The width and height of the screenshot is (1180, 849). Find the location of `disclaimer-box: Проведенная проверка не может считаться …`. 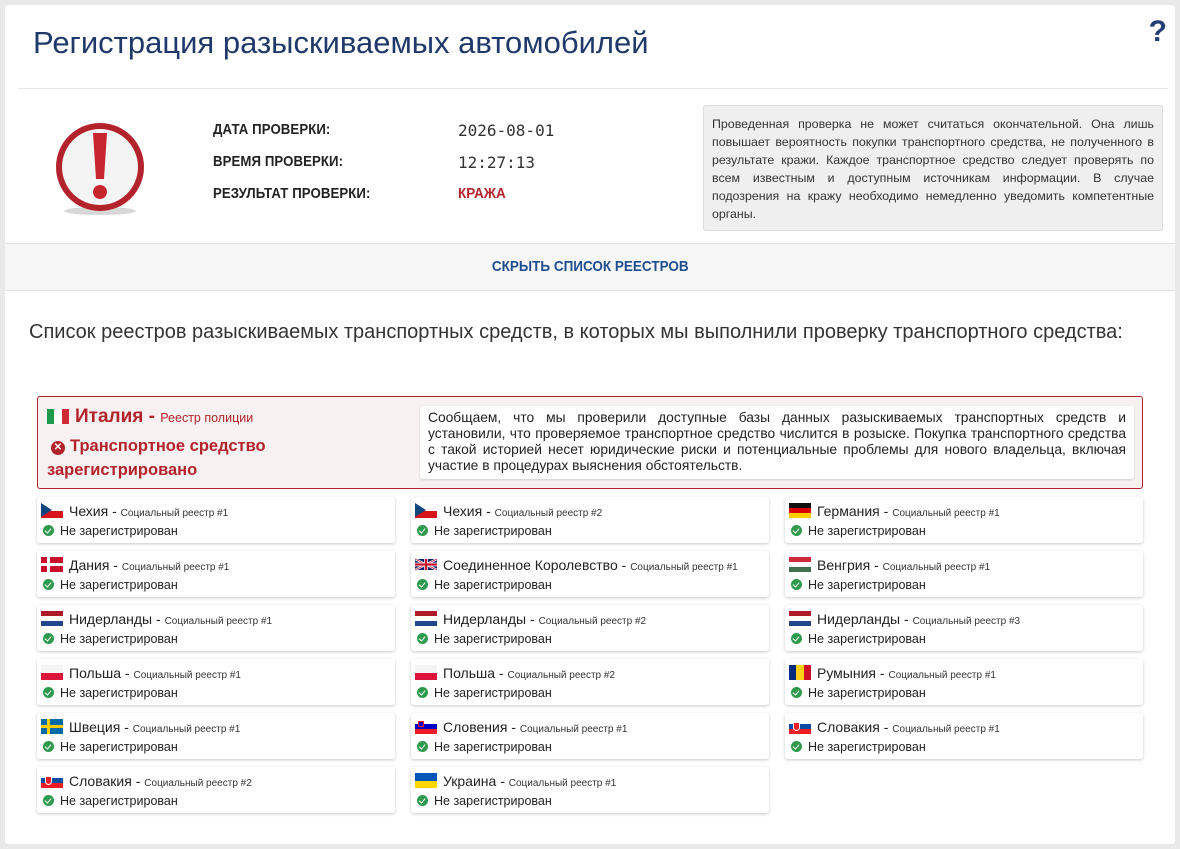

disclaimer-box: Проведенная проверка не может считаться … is located at coordinates (933, 168).